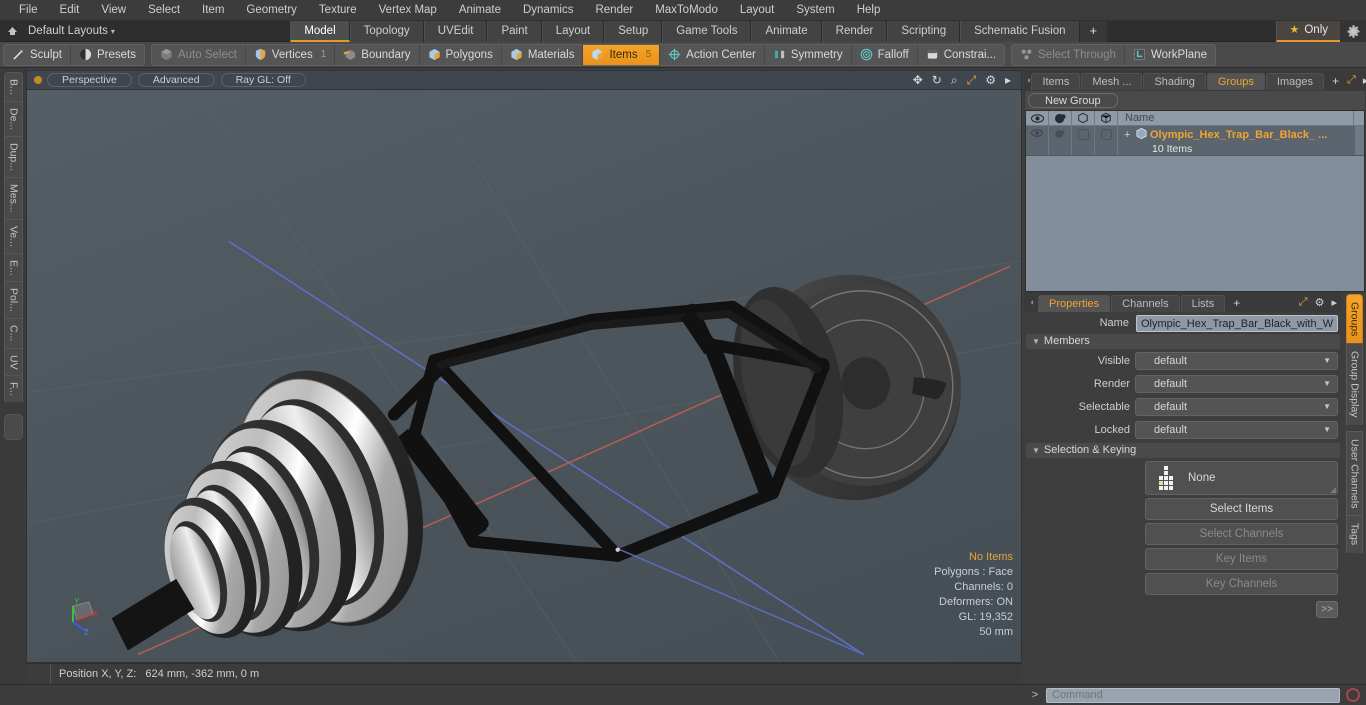 The height and width of the screenshot is (705, 1366). I want to click on left-tab-8: UV, so click(13, 361).